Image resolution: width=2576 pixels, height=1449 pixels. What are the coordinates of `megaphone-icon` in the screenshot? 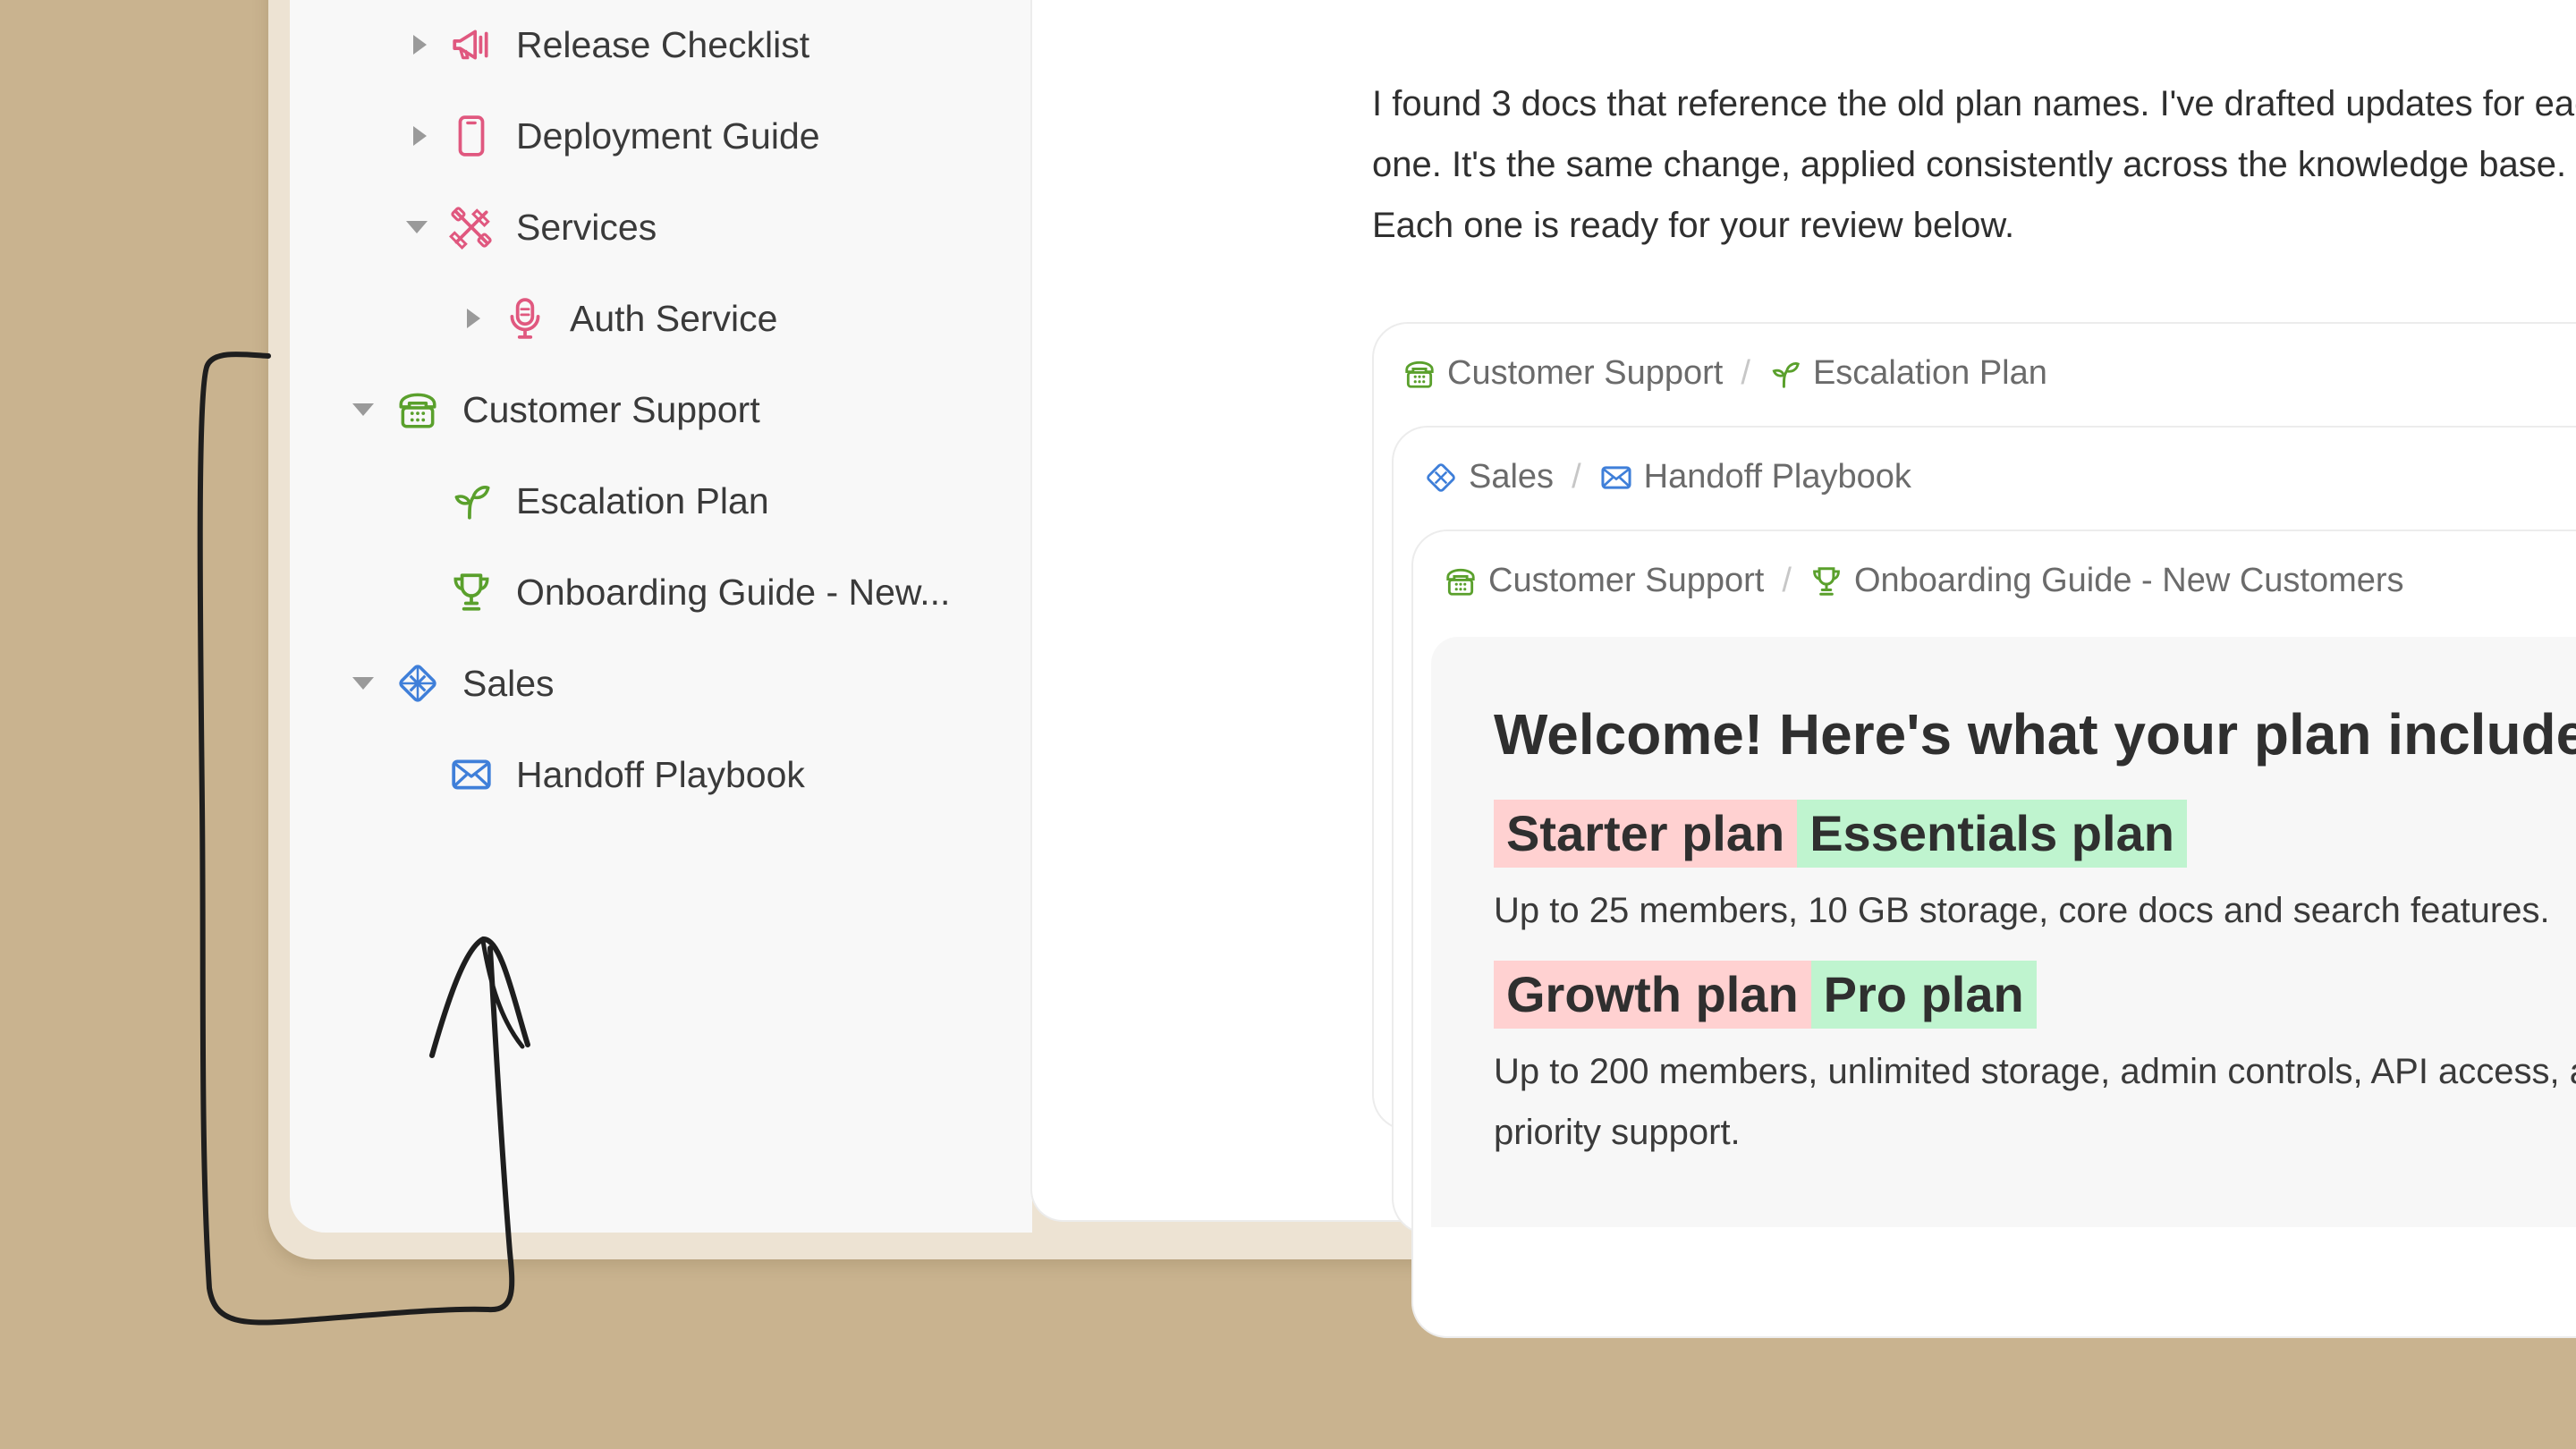 It's located at (470, 45).